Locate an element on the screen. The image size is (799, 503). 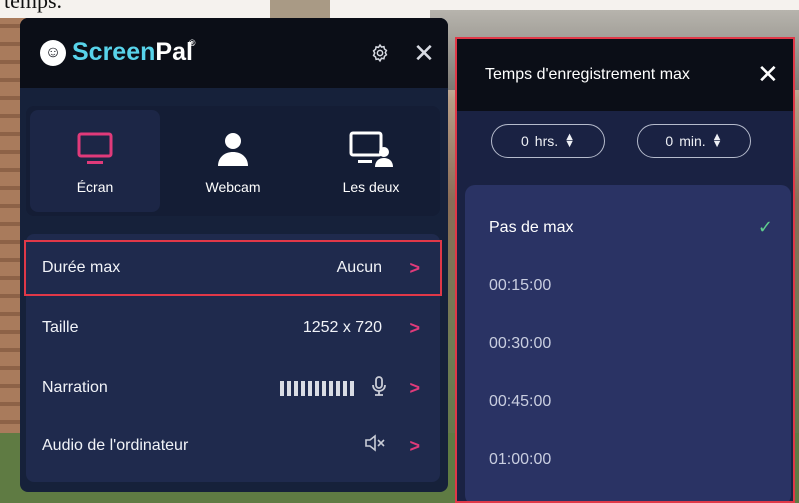
hours-unit: hrs. is located at coordinates (546, 141).